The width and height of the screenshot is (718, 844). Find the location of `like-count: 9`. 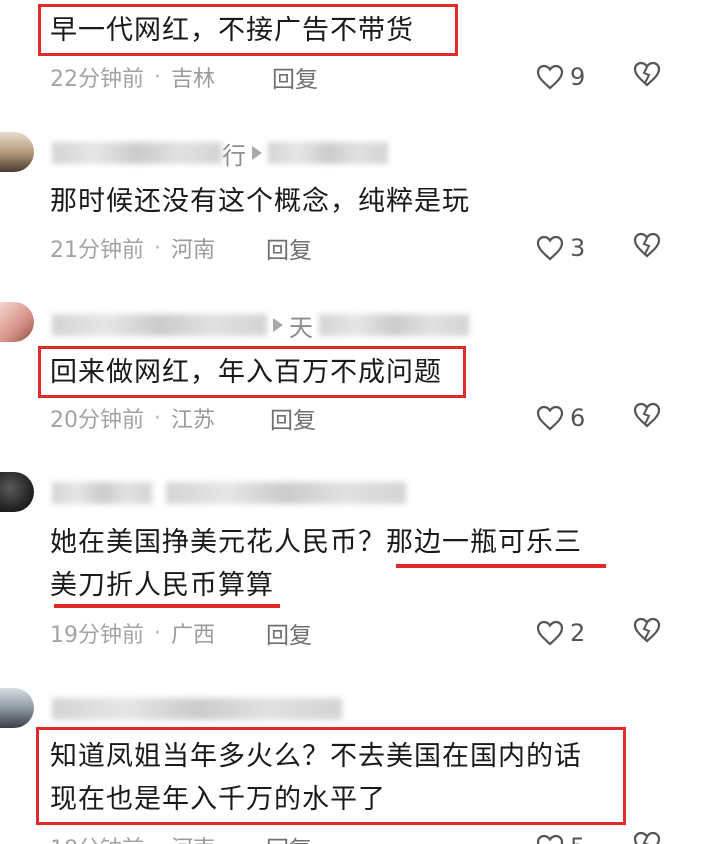

like-count: 9 is located at coordinates (578, 77).